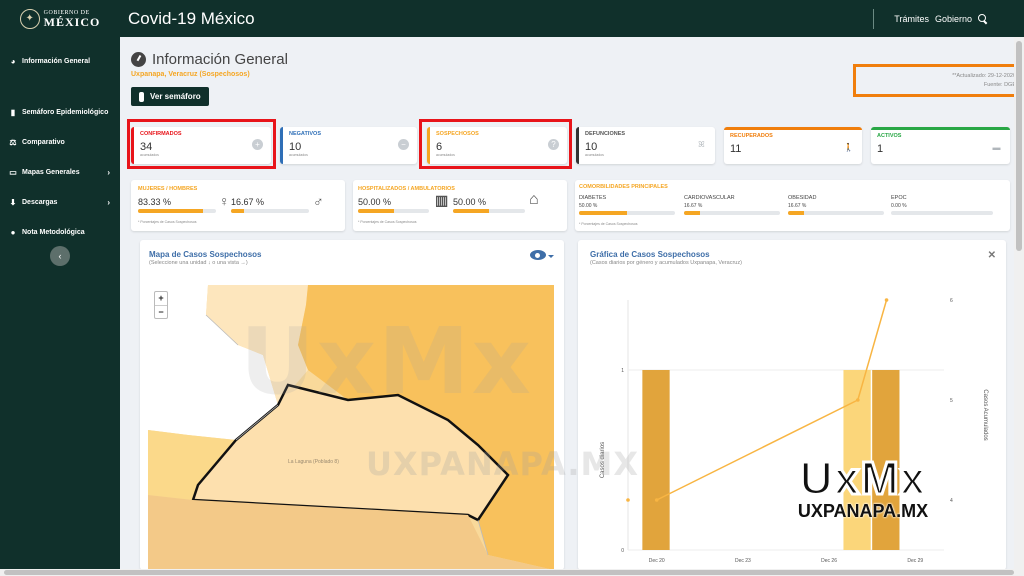  Describe the element at coordinates (996, 147) in the screenshot. I see `bed-icon: ▬` at that location.